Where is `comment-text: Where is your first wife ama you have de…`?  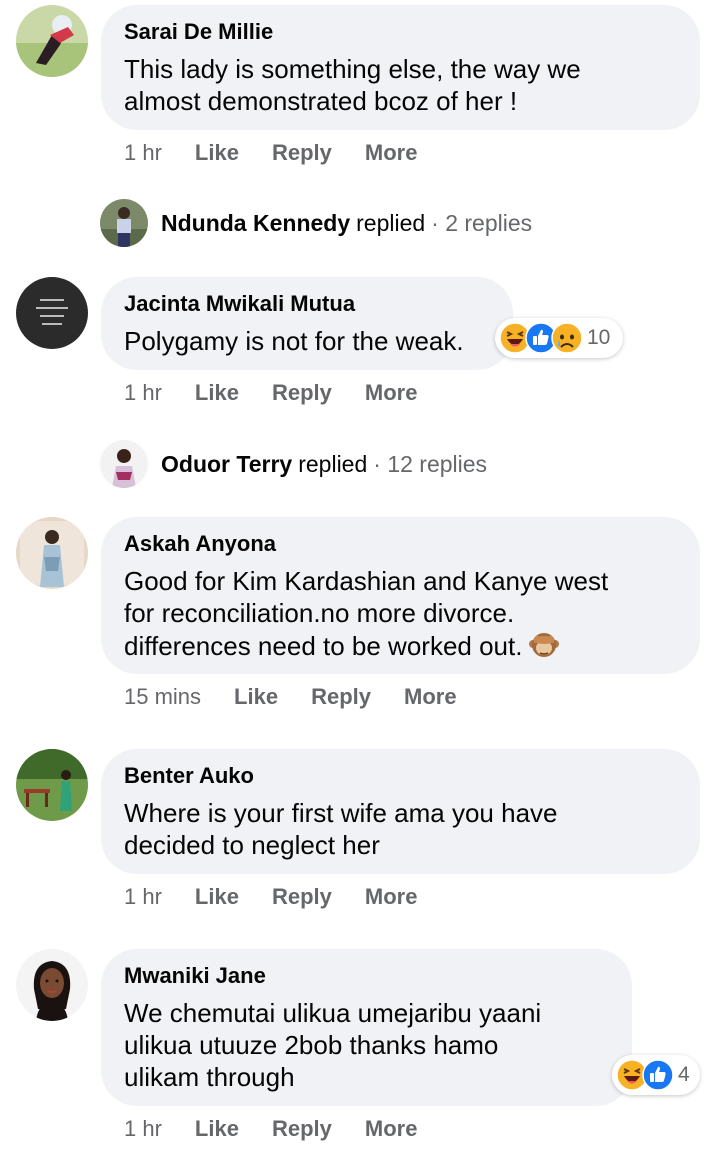 comment-text: Where is your first wife ama you have de… is located at coordinates (400, 829).